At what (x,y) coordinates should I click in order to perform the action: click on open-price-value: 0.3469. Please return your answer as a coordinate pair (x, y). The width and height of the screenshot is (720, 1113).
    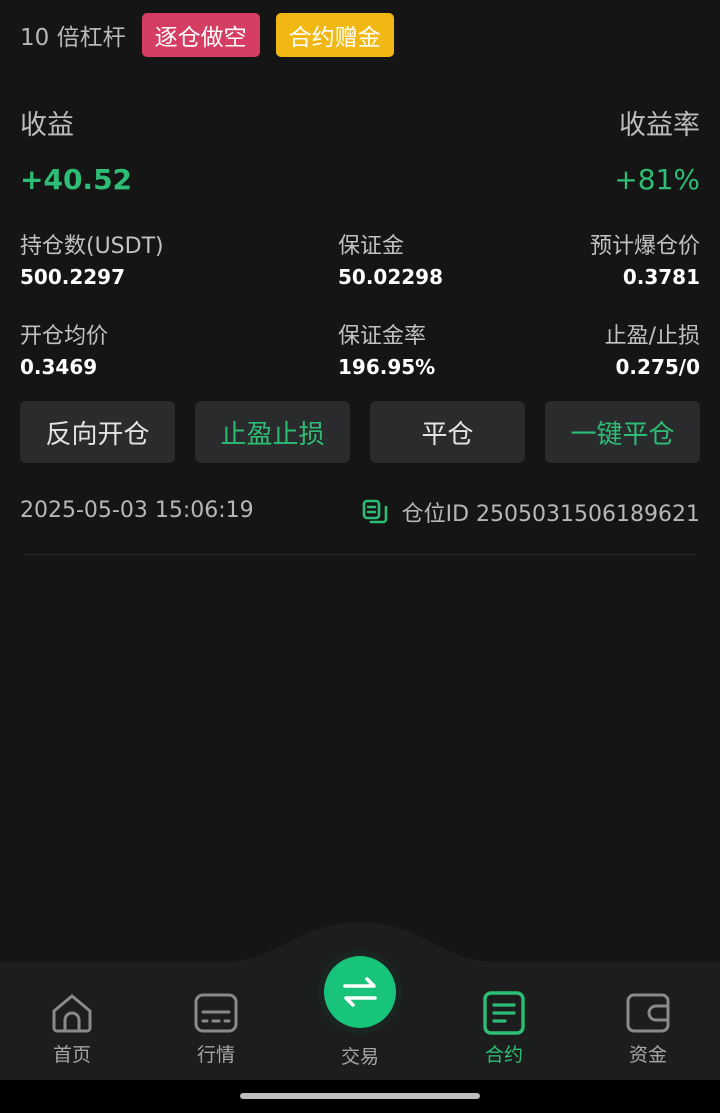
    Looking at the image, I should click on (59, 367).